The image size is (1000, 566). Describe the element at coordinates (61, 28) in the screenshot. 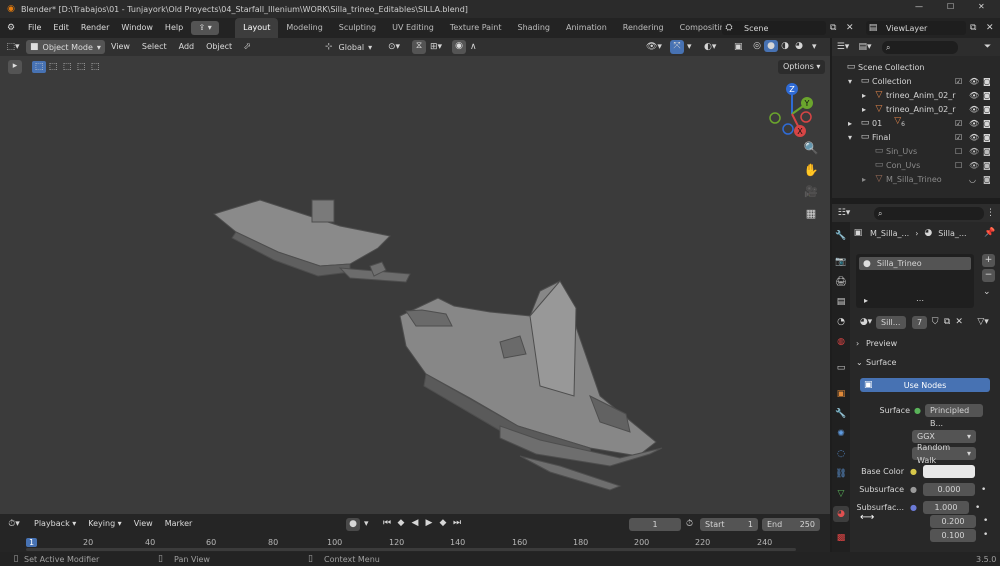

I see `menu-edit: Edit` at that location.